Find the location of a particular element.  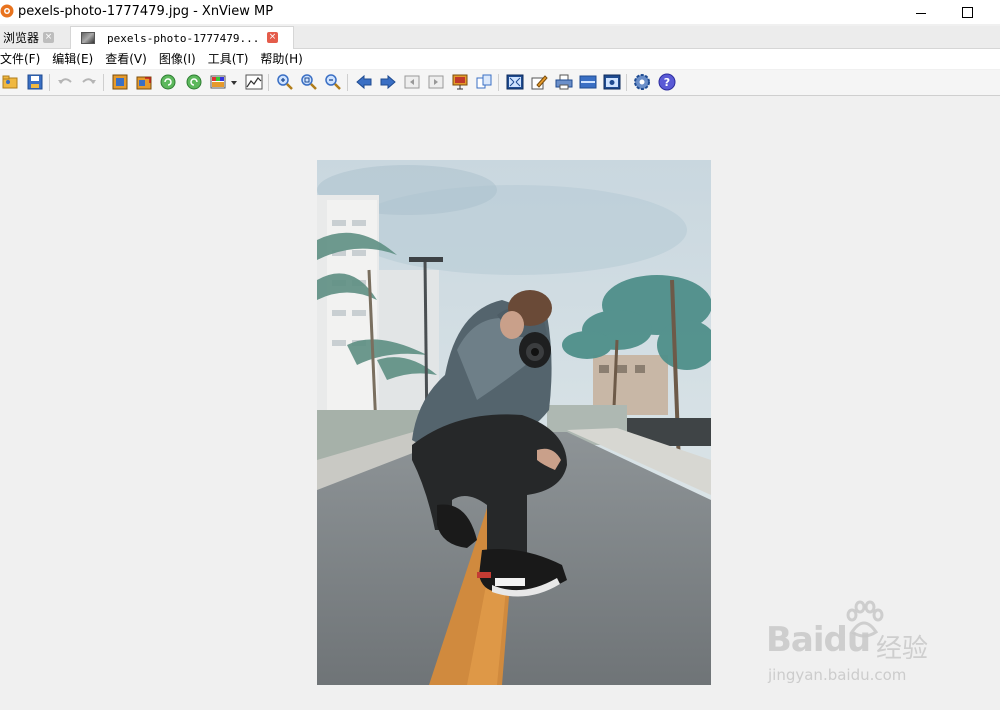

menu-image: 图像(I) is located at coordinates (180, 59).